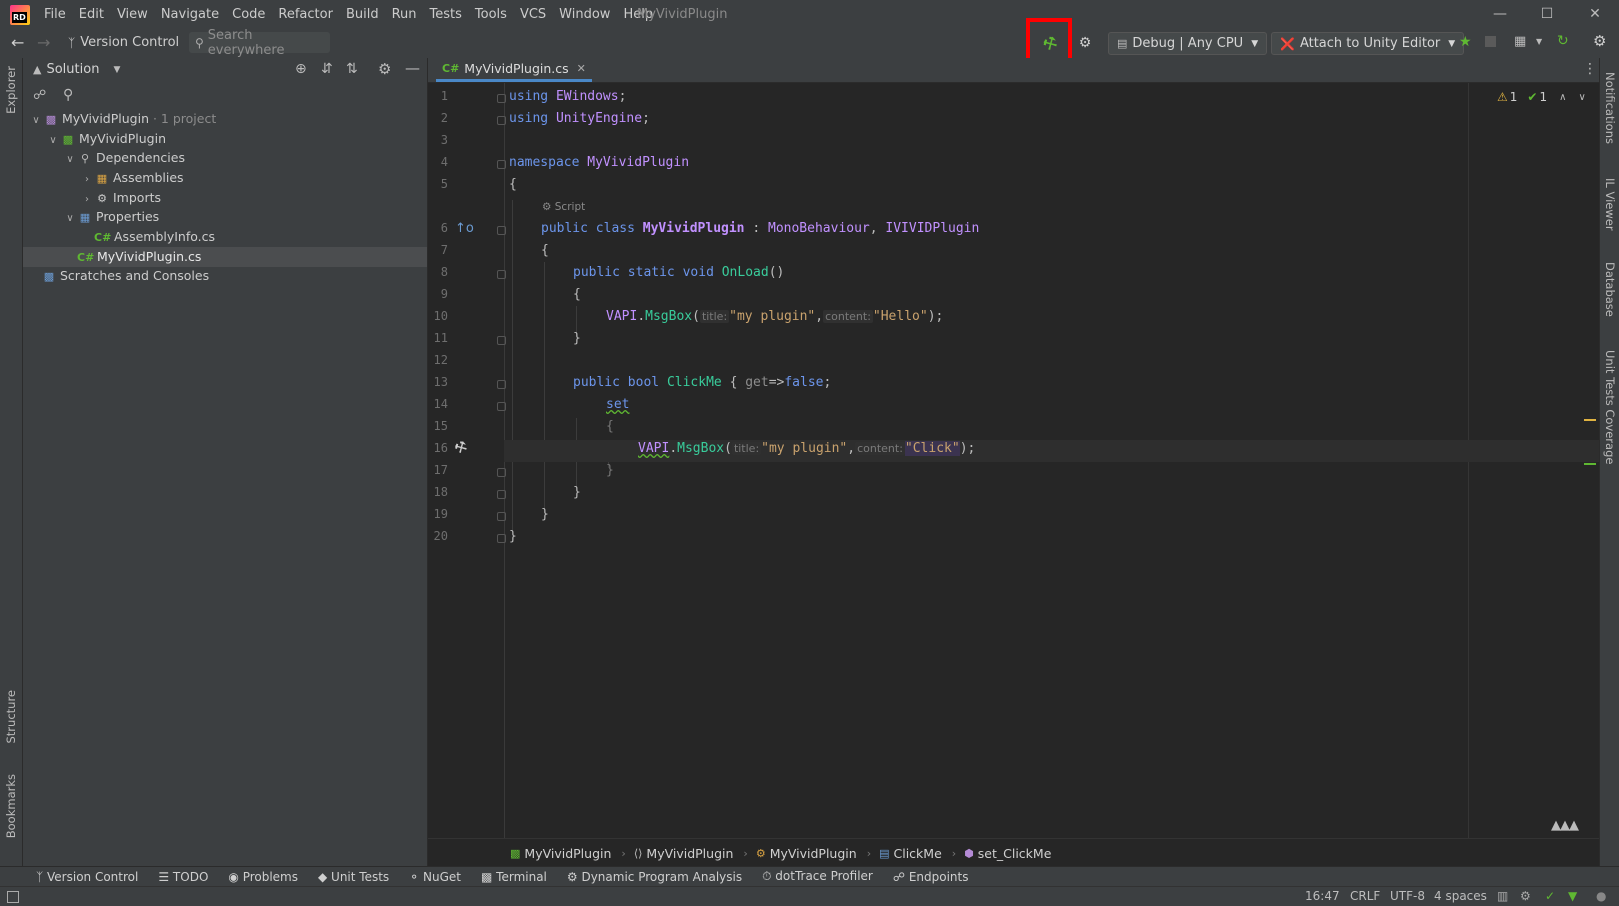 The image size is (1619, 906). I want to click on search-everywhere: ⚲ Search everywhere, so click(259, 43).